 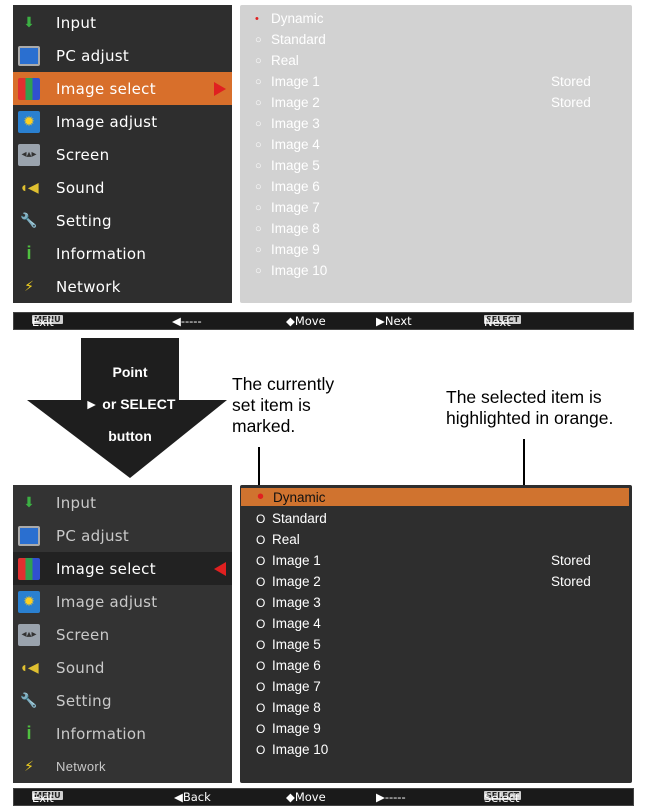 What do you see at coordinates (436, 665) in the screenshot?
I see `submenu-item-image-6: O Image 6` at bounding box center [436, 665].